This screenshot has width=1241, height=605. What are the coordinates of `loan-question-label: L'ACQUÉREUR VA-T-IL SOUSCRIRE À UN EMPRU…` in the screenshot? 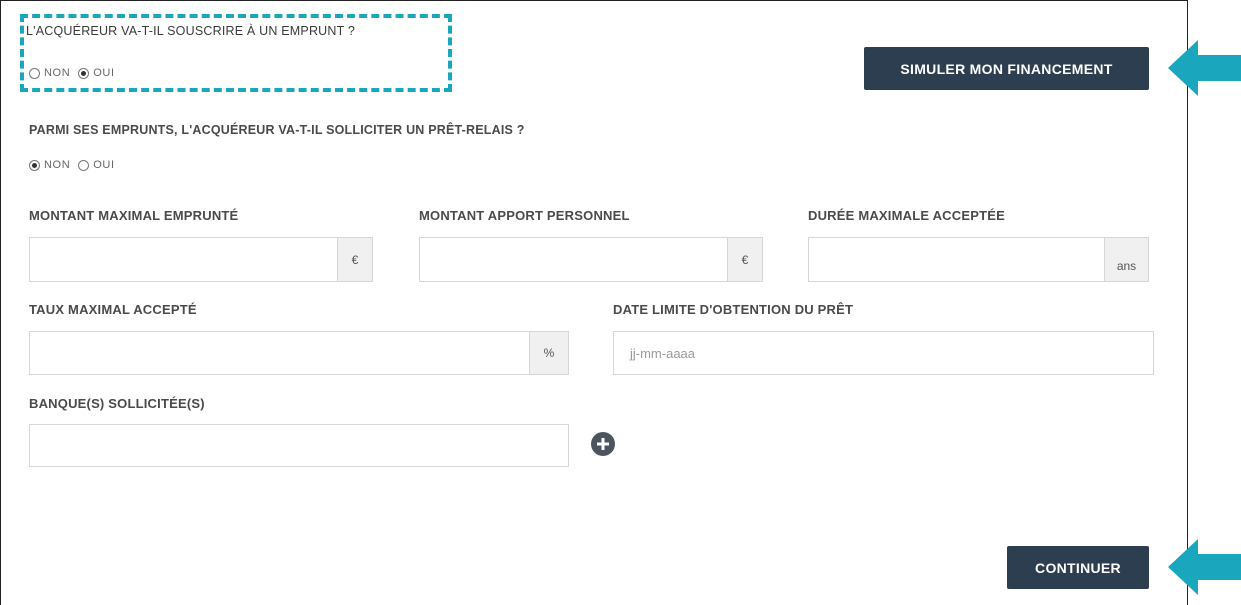 It's located at (191, 31).